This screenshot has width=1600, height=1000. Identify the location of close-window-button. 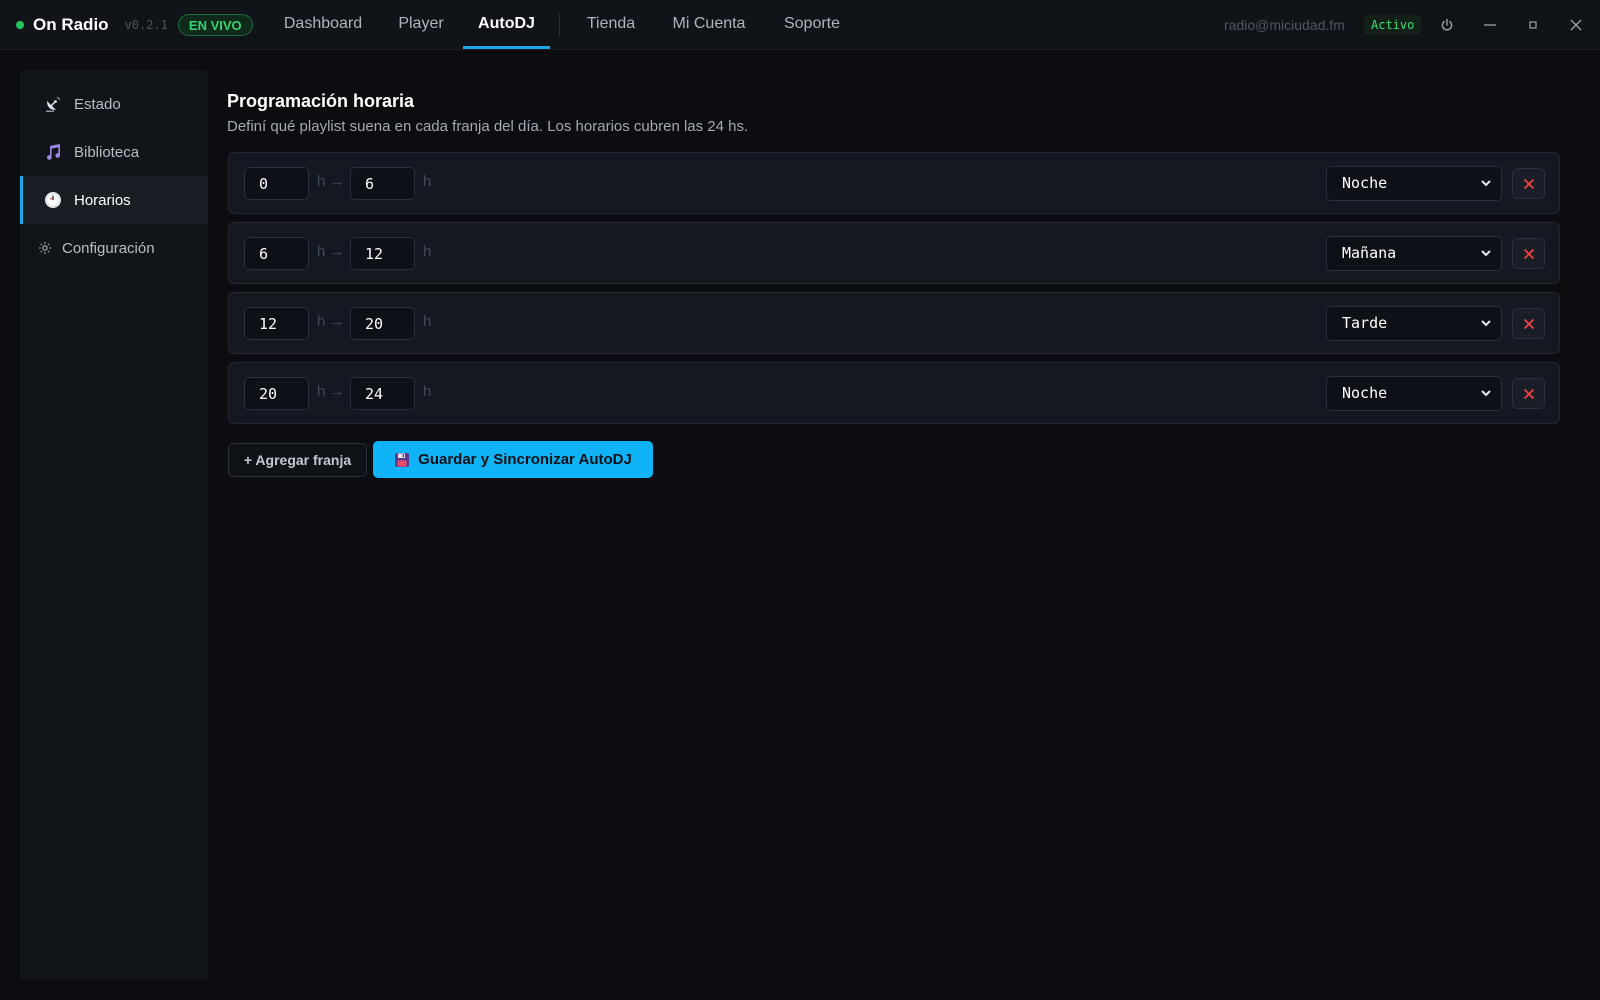
(1576, 25).